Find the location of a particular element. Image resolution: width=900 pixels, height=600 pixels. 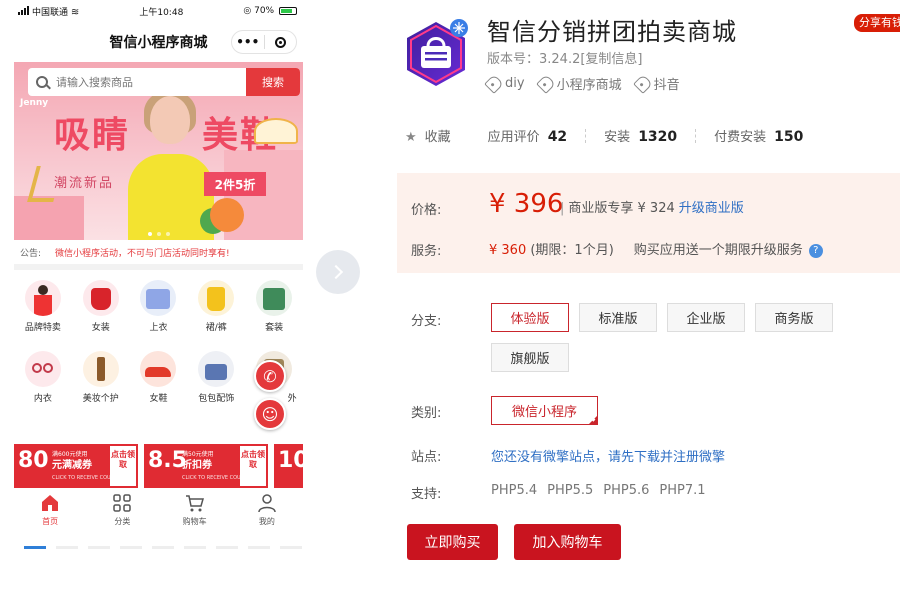

add-to-cart-button: 加入购物车 is located at coordinates (567, 542).